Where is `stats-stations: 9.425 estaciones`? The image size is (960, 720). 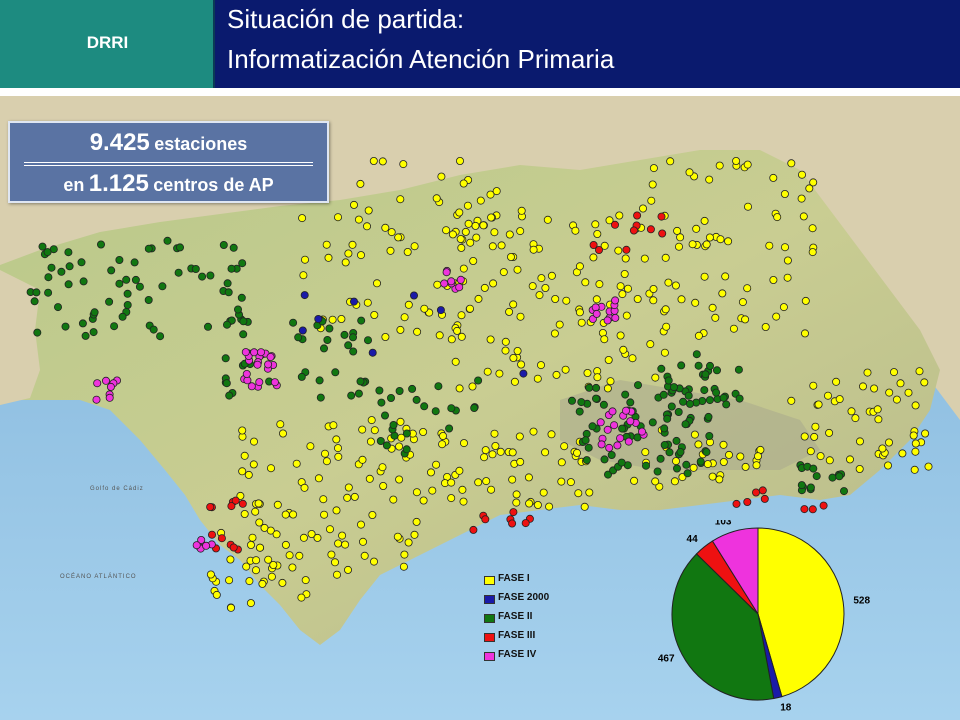
stats-stations: 9.425 estaciones is located at coordinates (168, 143).